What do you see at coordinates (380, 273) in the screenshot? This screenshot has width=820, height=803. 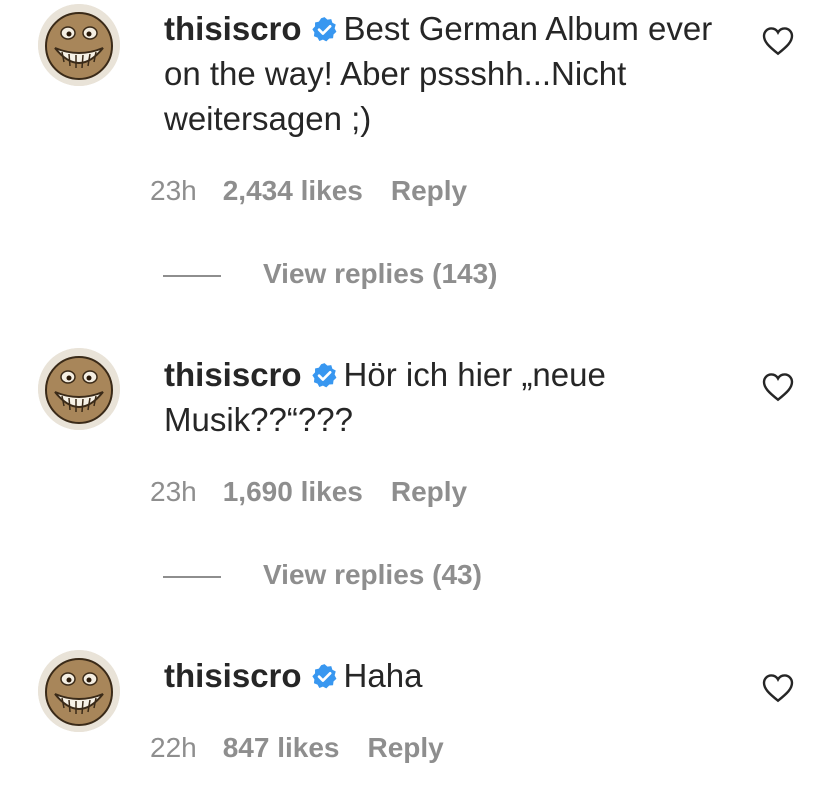 I see `view-replies-label: View replies (143)` at bounding box center [380, 273].